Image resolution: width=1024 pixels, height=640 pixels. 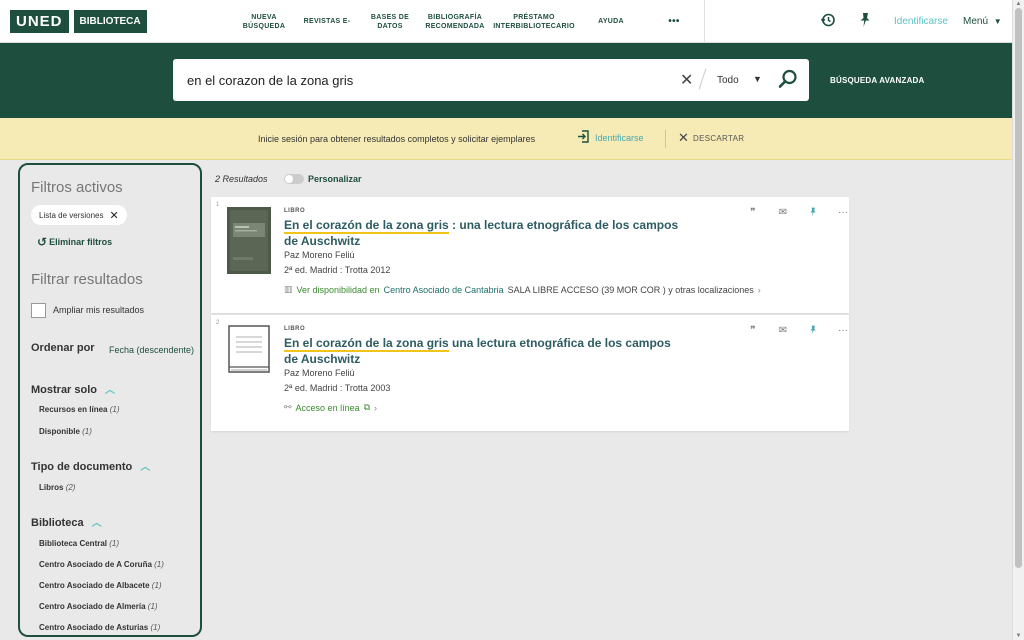 What do you see at coordinates (338, 289) in the screenshot?
I see `availability-label: Ver disponibilidad en` at bounding box center [338, 289].